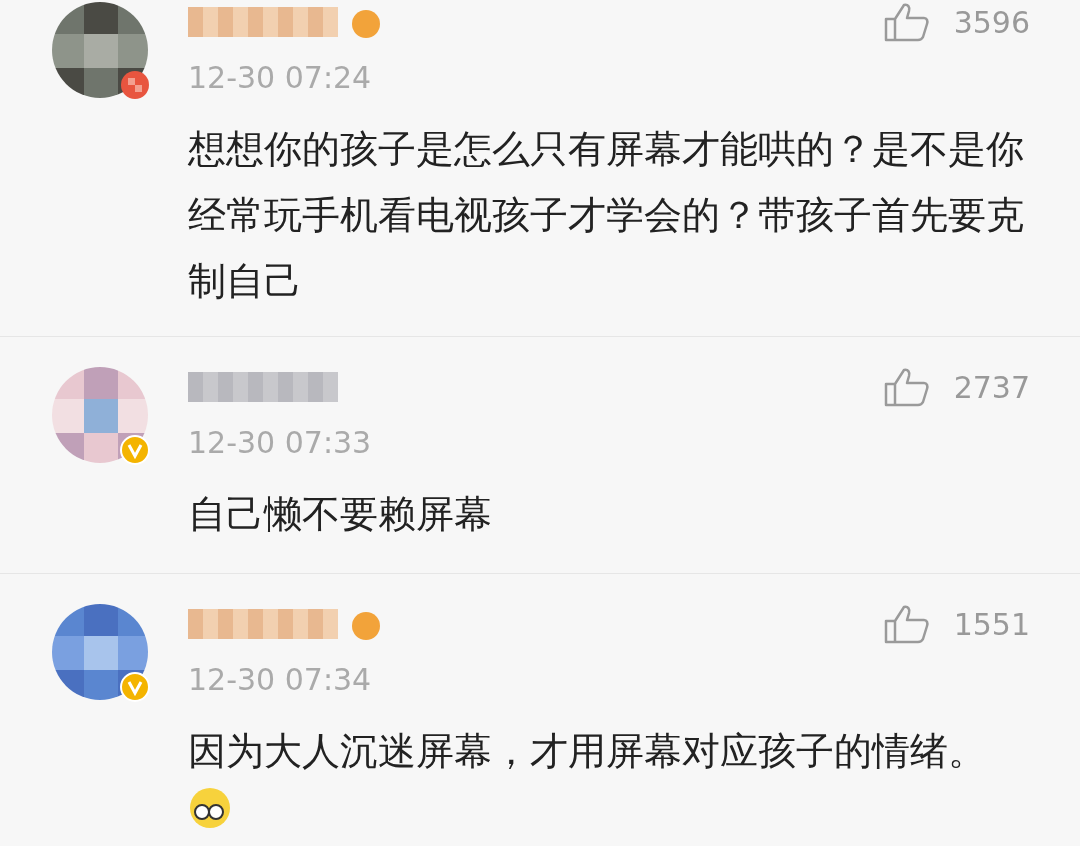 Image resolution: width=1080 pixels, height=846 pixels. What do you see at coordinates (587, 751) in the screenshot?
I see `comment-text: 因为大人沉迷屏幕，才用屏幕对应孩子的情绪。` at bounding box center [587, 751].